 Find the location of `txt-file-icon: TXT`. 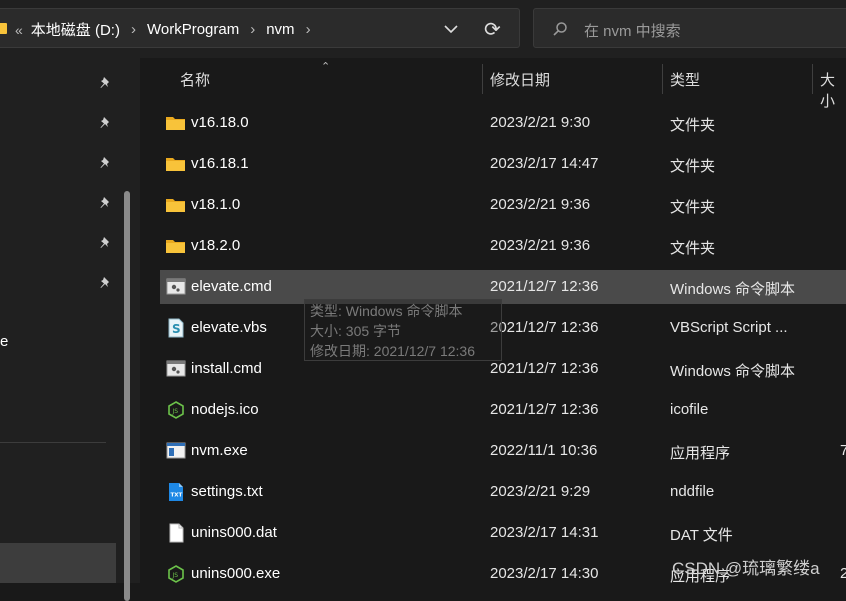

txt-file-icon: TXT is located at coordinates (176, 492).